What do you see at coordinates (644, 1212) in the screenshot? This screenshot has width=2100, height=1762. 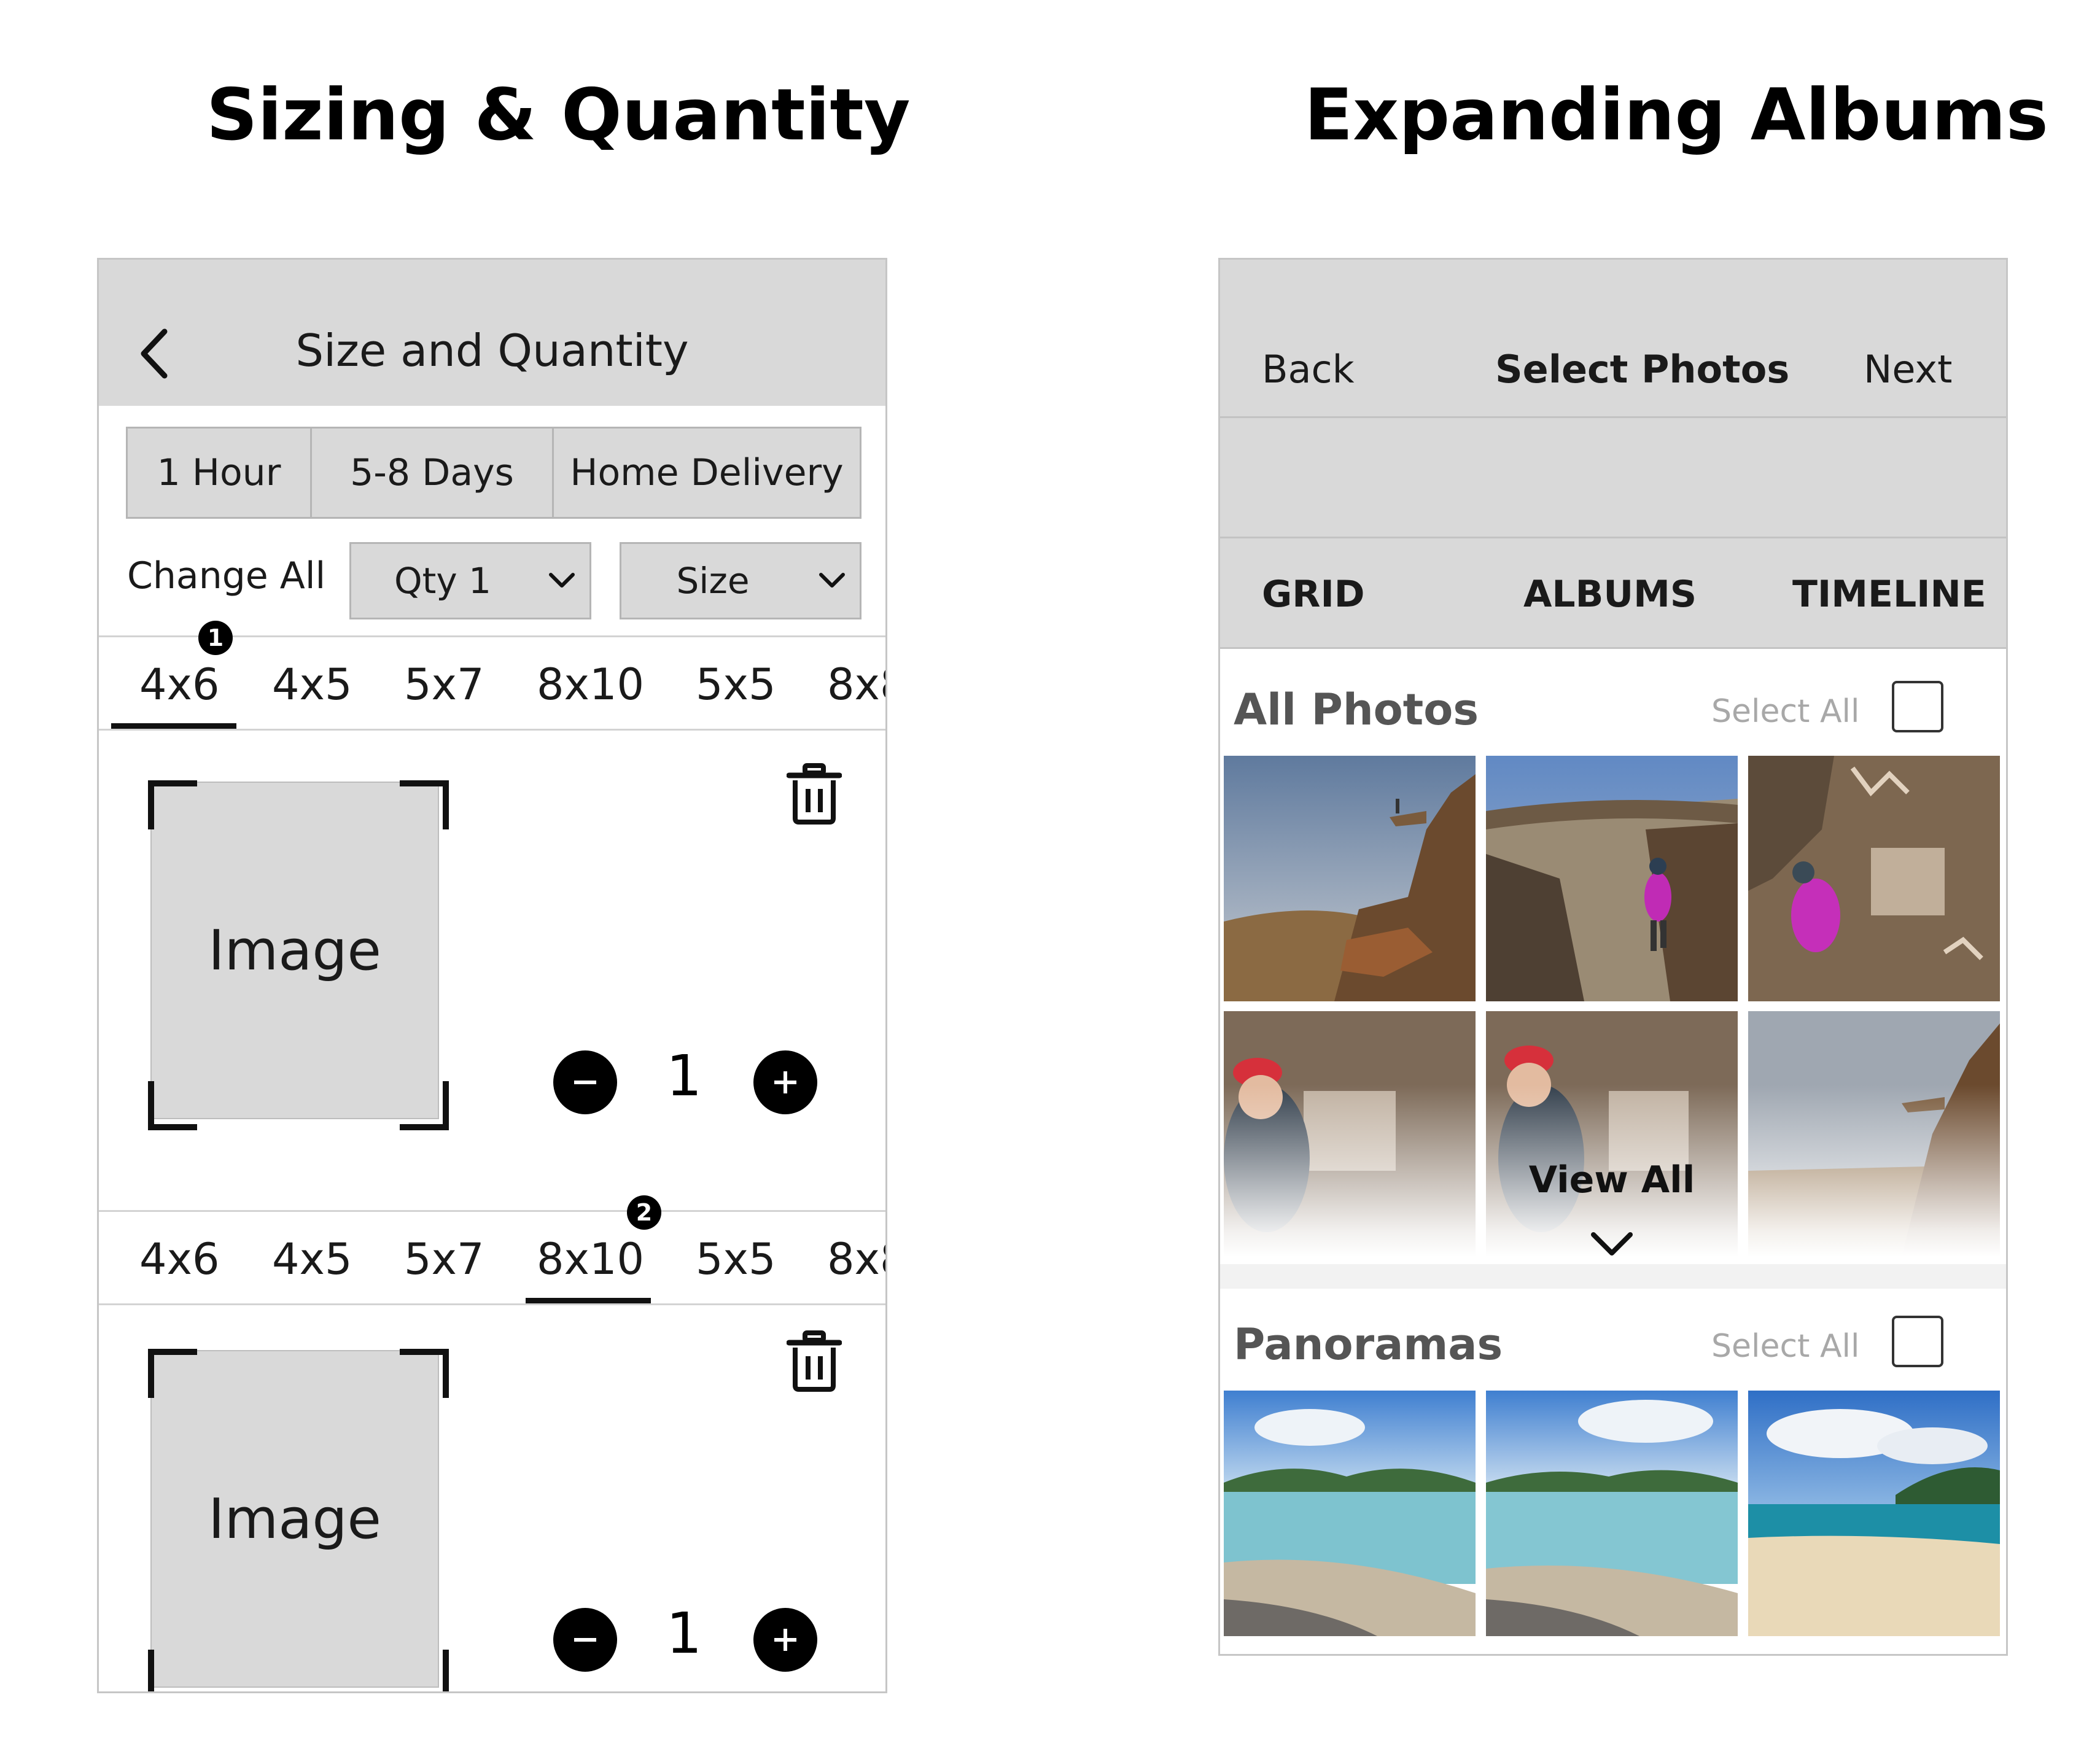 I see `step-badge: 2` at bounding box center [644, 1212].